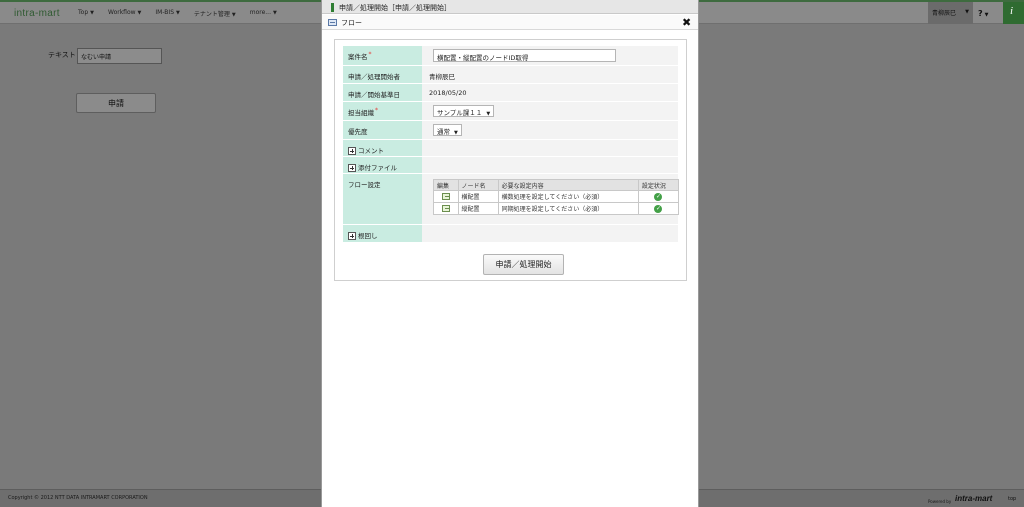 This screenshot has width=1024, height=507. I want to click on user-menu: 青柳辰巳 ▼, so click(950, 13).